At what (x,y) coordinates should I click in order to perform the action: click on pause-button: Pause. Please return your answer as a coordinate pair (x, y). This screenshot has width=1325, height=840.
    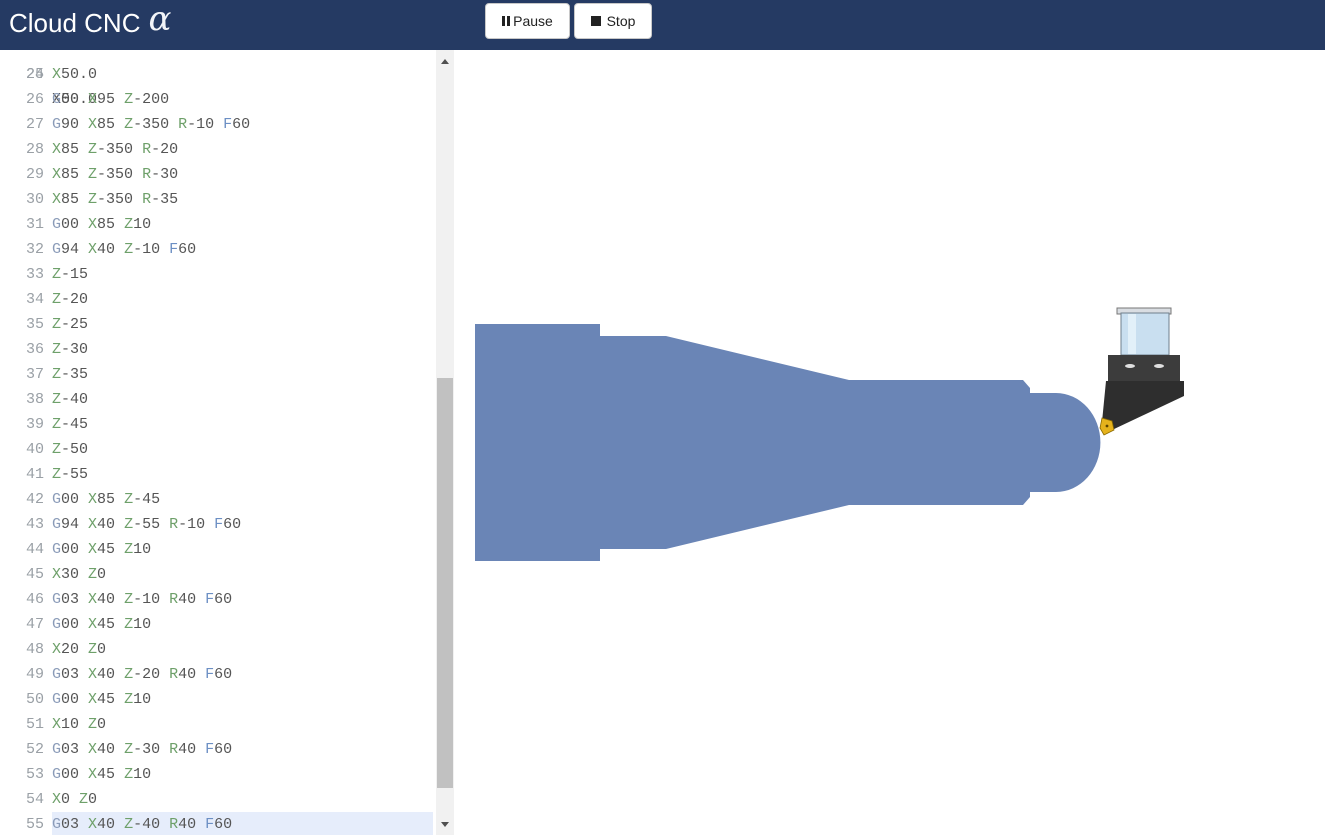
    Looking at the image, I should click on (527, 21).